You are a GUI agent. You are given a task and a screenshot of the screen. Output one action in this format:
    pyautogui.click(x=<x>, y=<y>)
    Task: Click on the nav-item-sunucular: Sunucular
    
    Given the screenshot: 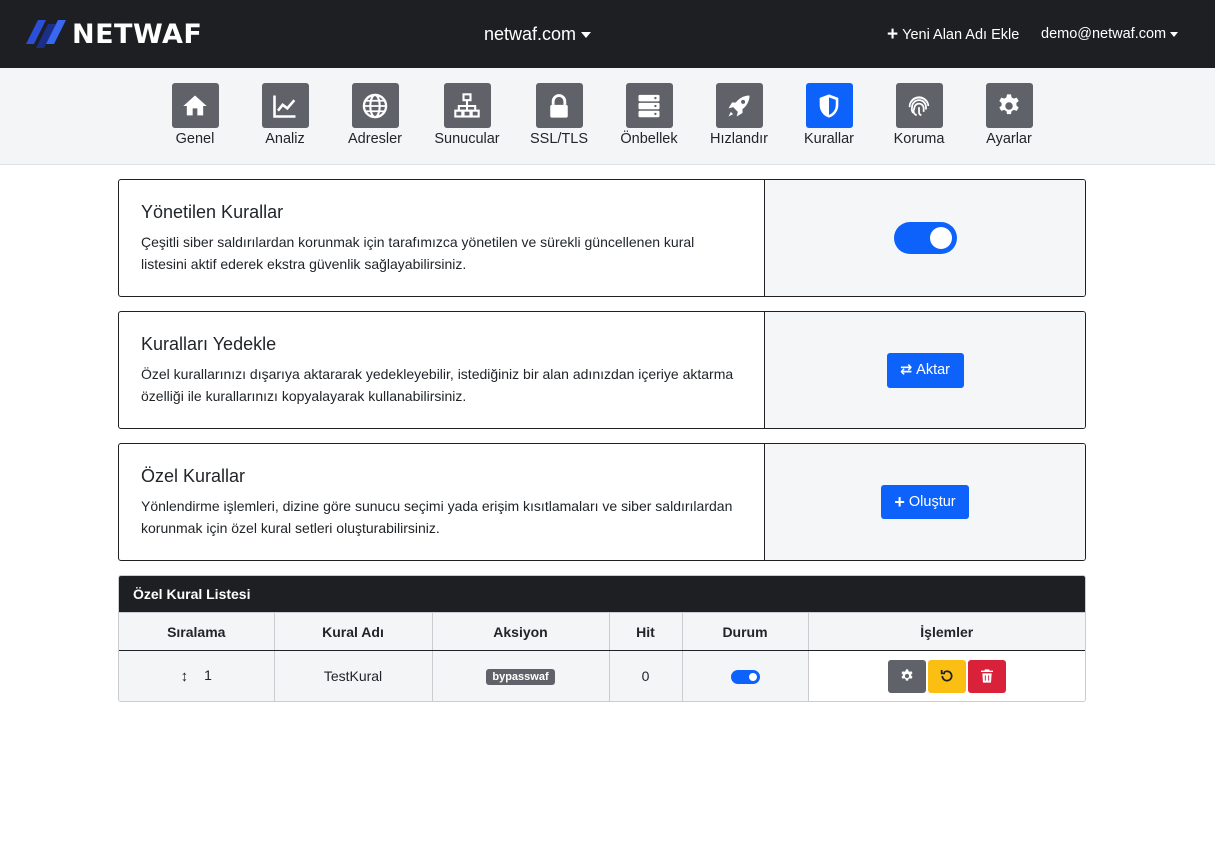 What is the action you would take?
    pyautogui.click(x=467, y=115)
    